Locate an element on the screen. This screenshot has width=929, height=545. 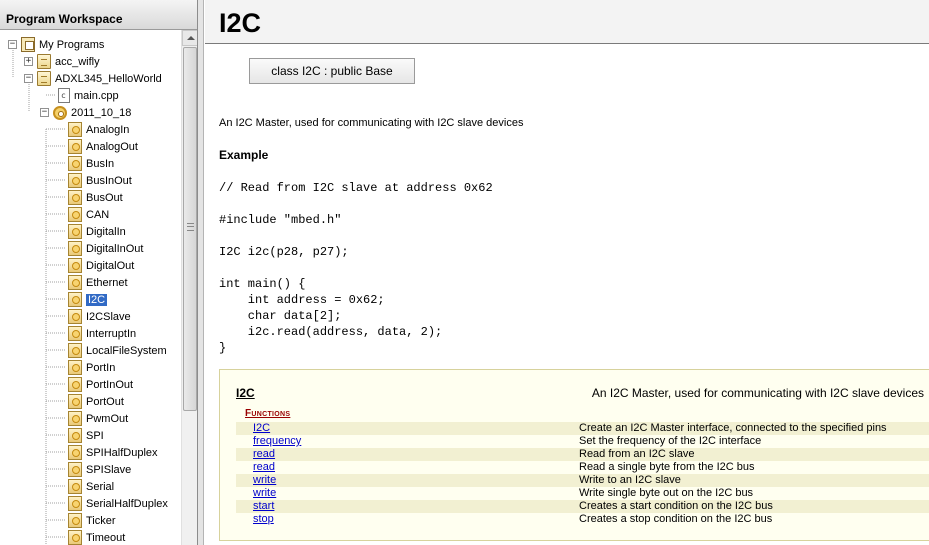
tree-node-label: BusOut is located at coordinates (104, 198).